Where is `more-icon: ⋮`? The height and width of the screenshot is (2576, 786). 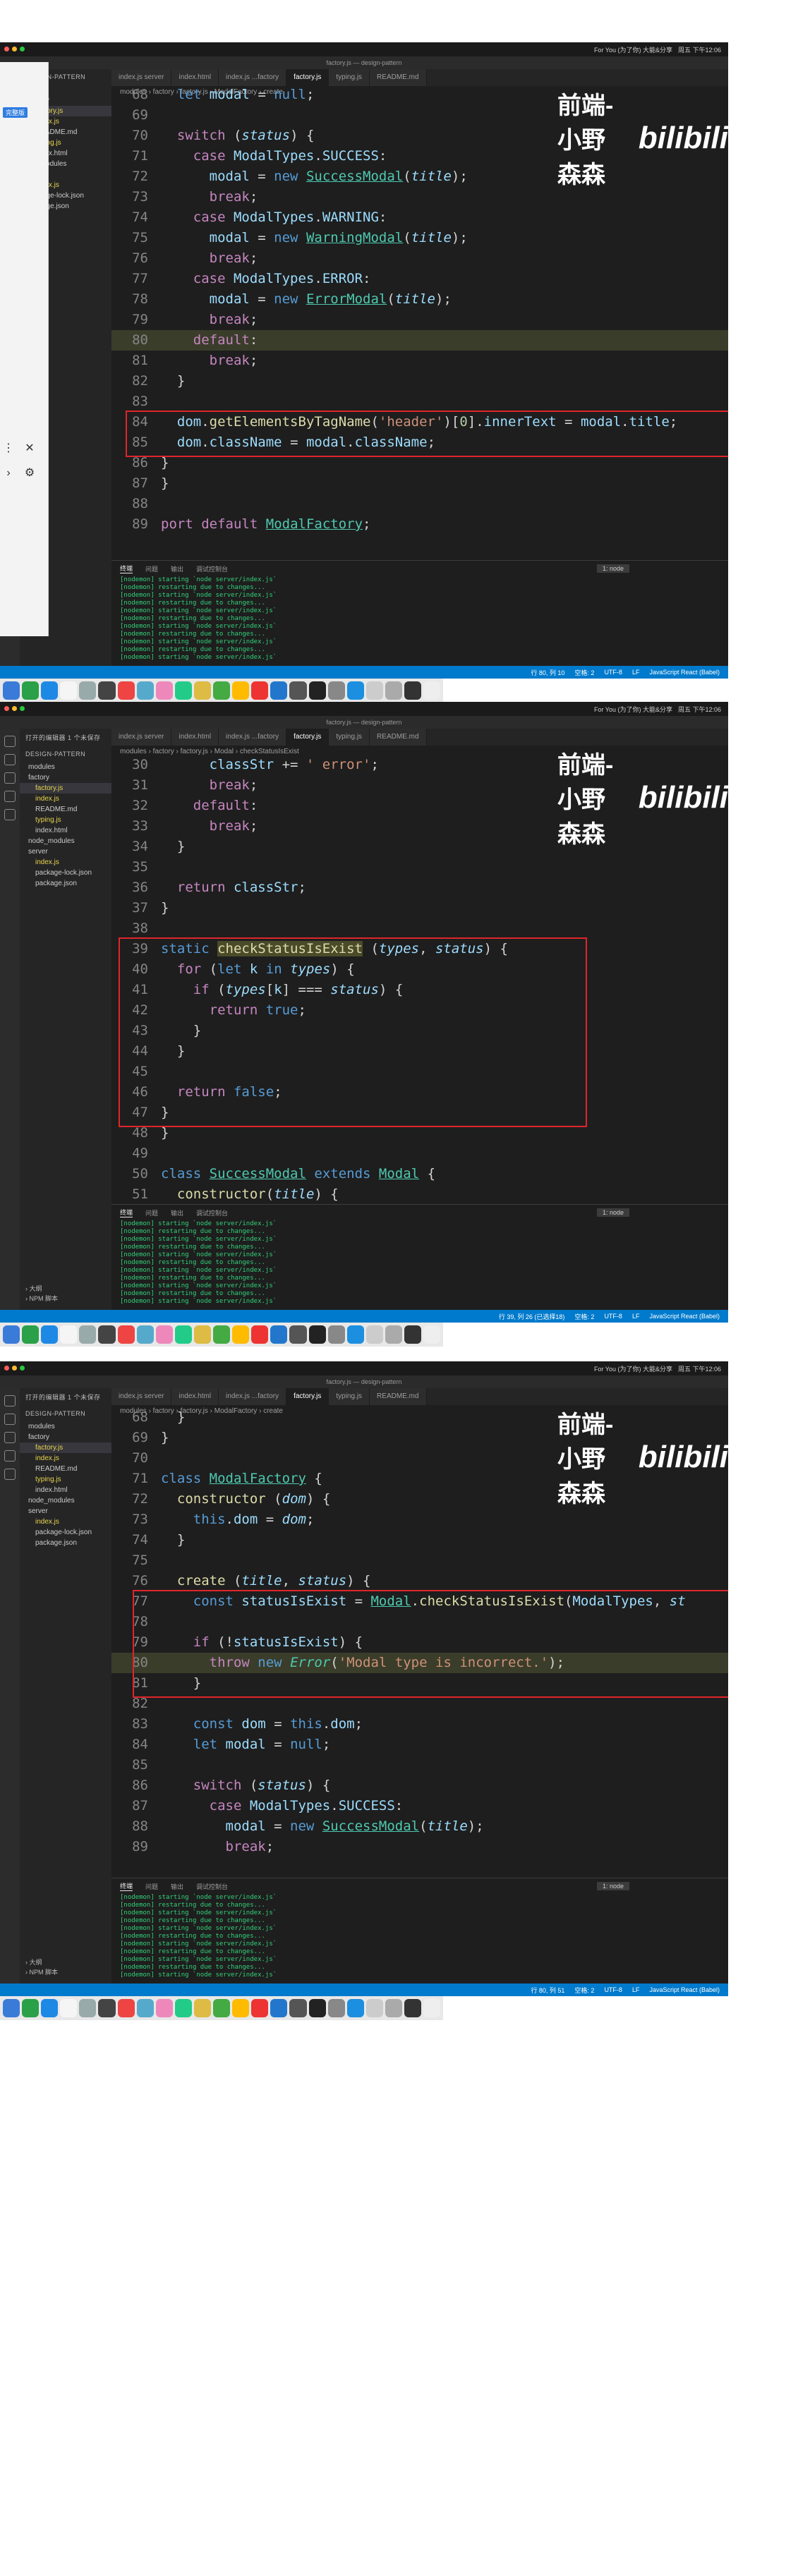 more-icon: ⋮ is located at coordinates (8, 448).